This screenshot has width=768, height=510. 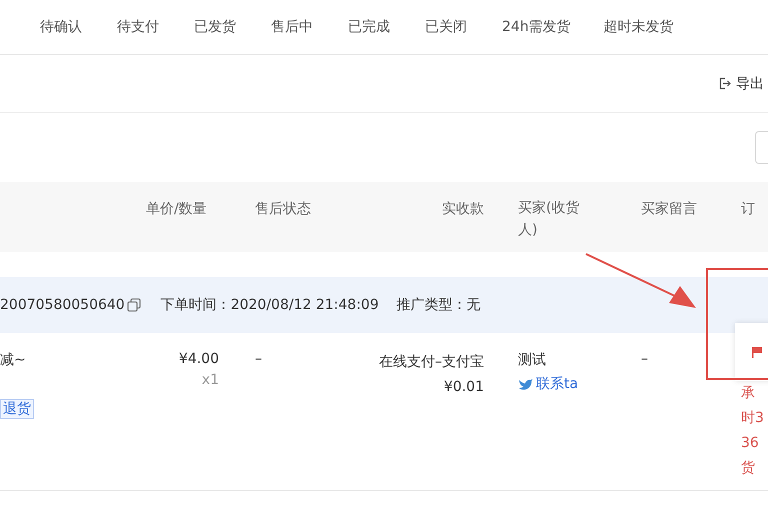 What do you see at coordinates (269, 305) in the screenshot?
I see `order-time: 下单时间：2020/08/12 21:48:09` at bounding box center [269, 305].